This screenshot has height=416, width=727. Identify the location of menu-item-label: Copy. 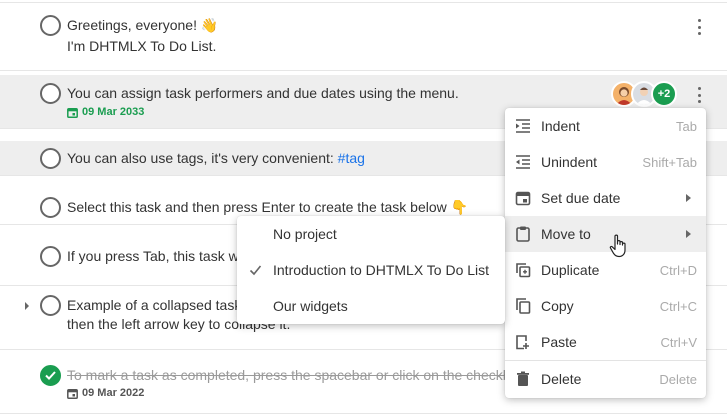
(557, 306).